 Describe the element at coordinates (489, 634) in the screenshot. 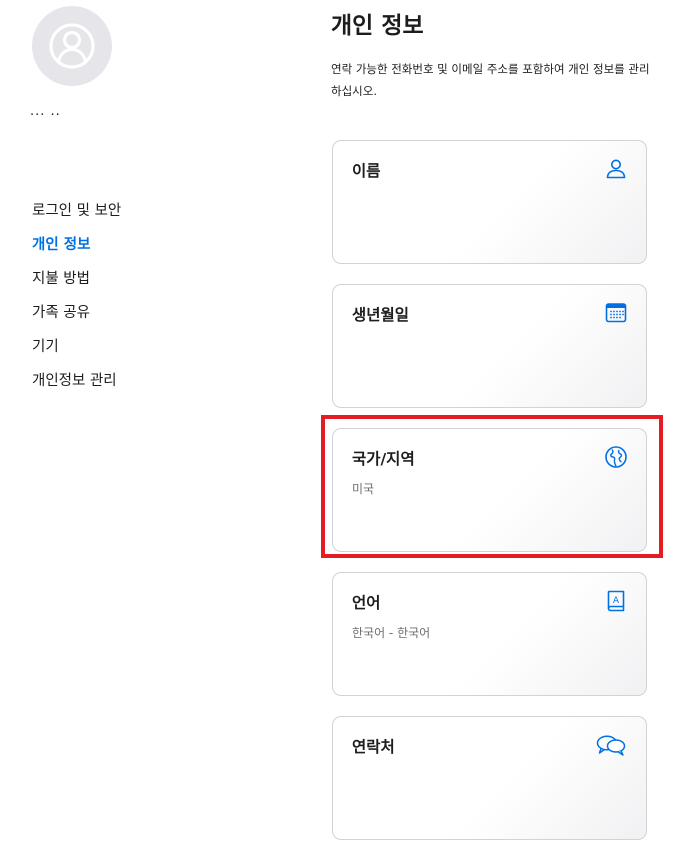

I see `card-language: 언어 한국어 - 한국어 A` at that location.